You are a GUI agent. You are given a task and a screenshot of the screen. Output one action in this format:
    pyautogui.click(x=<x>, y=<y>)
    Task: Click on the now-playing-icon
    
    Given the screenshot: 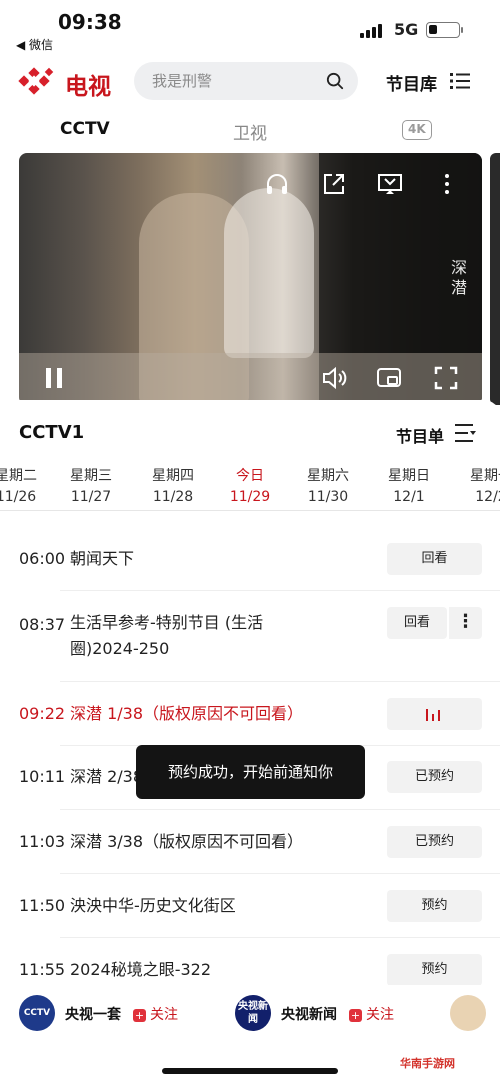 What is the action you would take?
    pyautogui.click(x=434, y=714)
    